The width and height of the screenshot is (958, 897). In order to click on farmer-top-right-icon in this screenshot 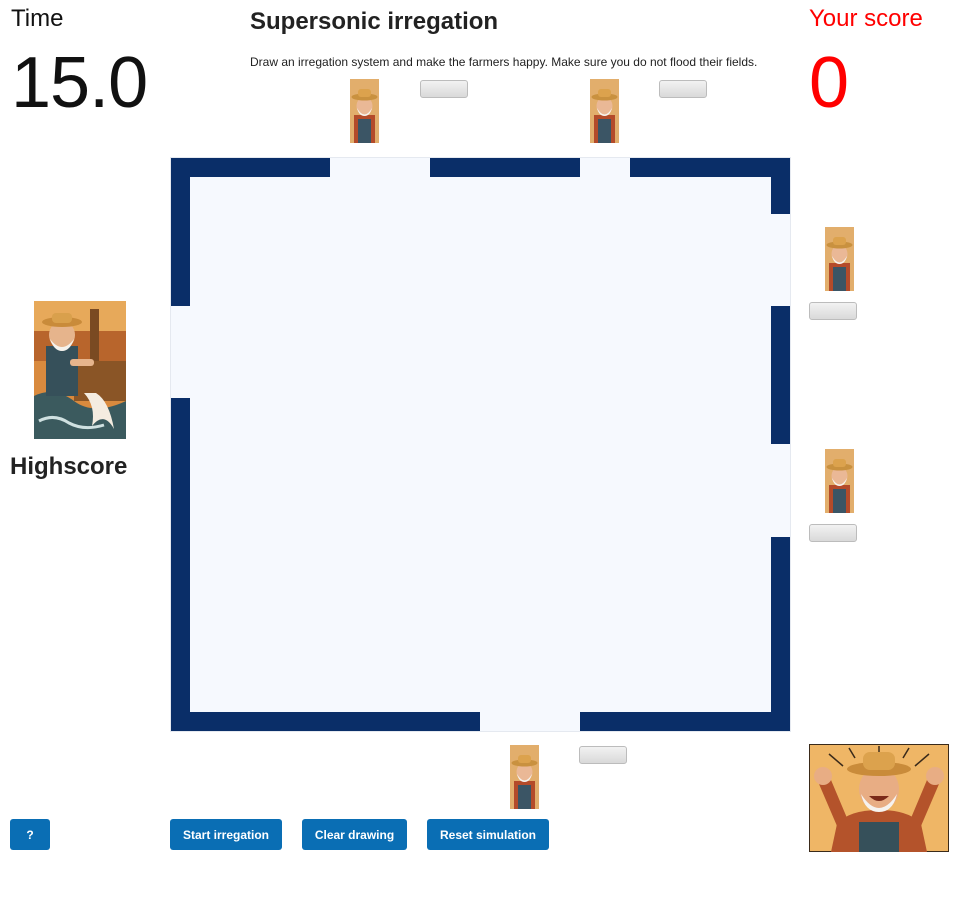, I will do `click(604, 111)`.